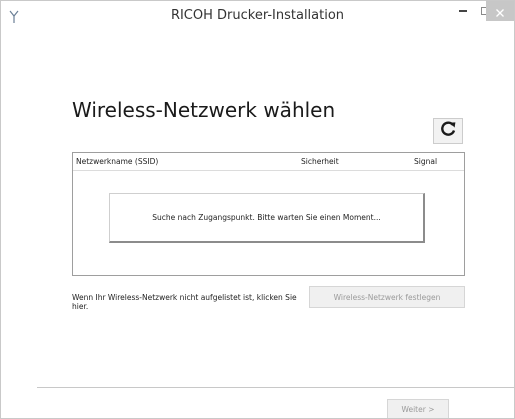 The height and width of the screenshot is (419, 515). I want to click on minimize-button, so click(463, 11).